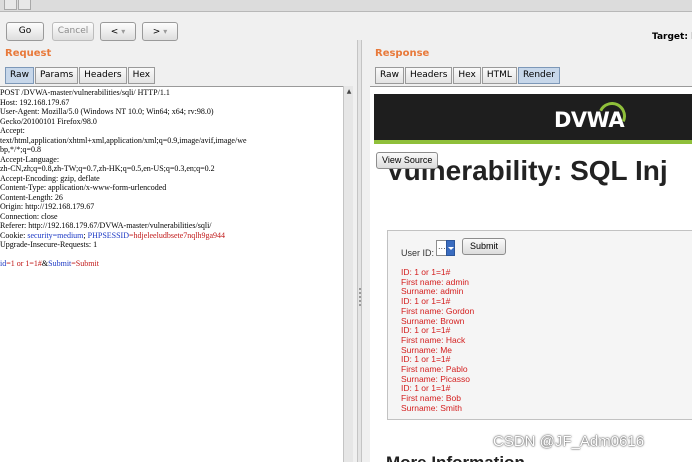 The width and height of the screenshot is (692, 462). I want to click on view-source-button: View Source, so click(407, 160).